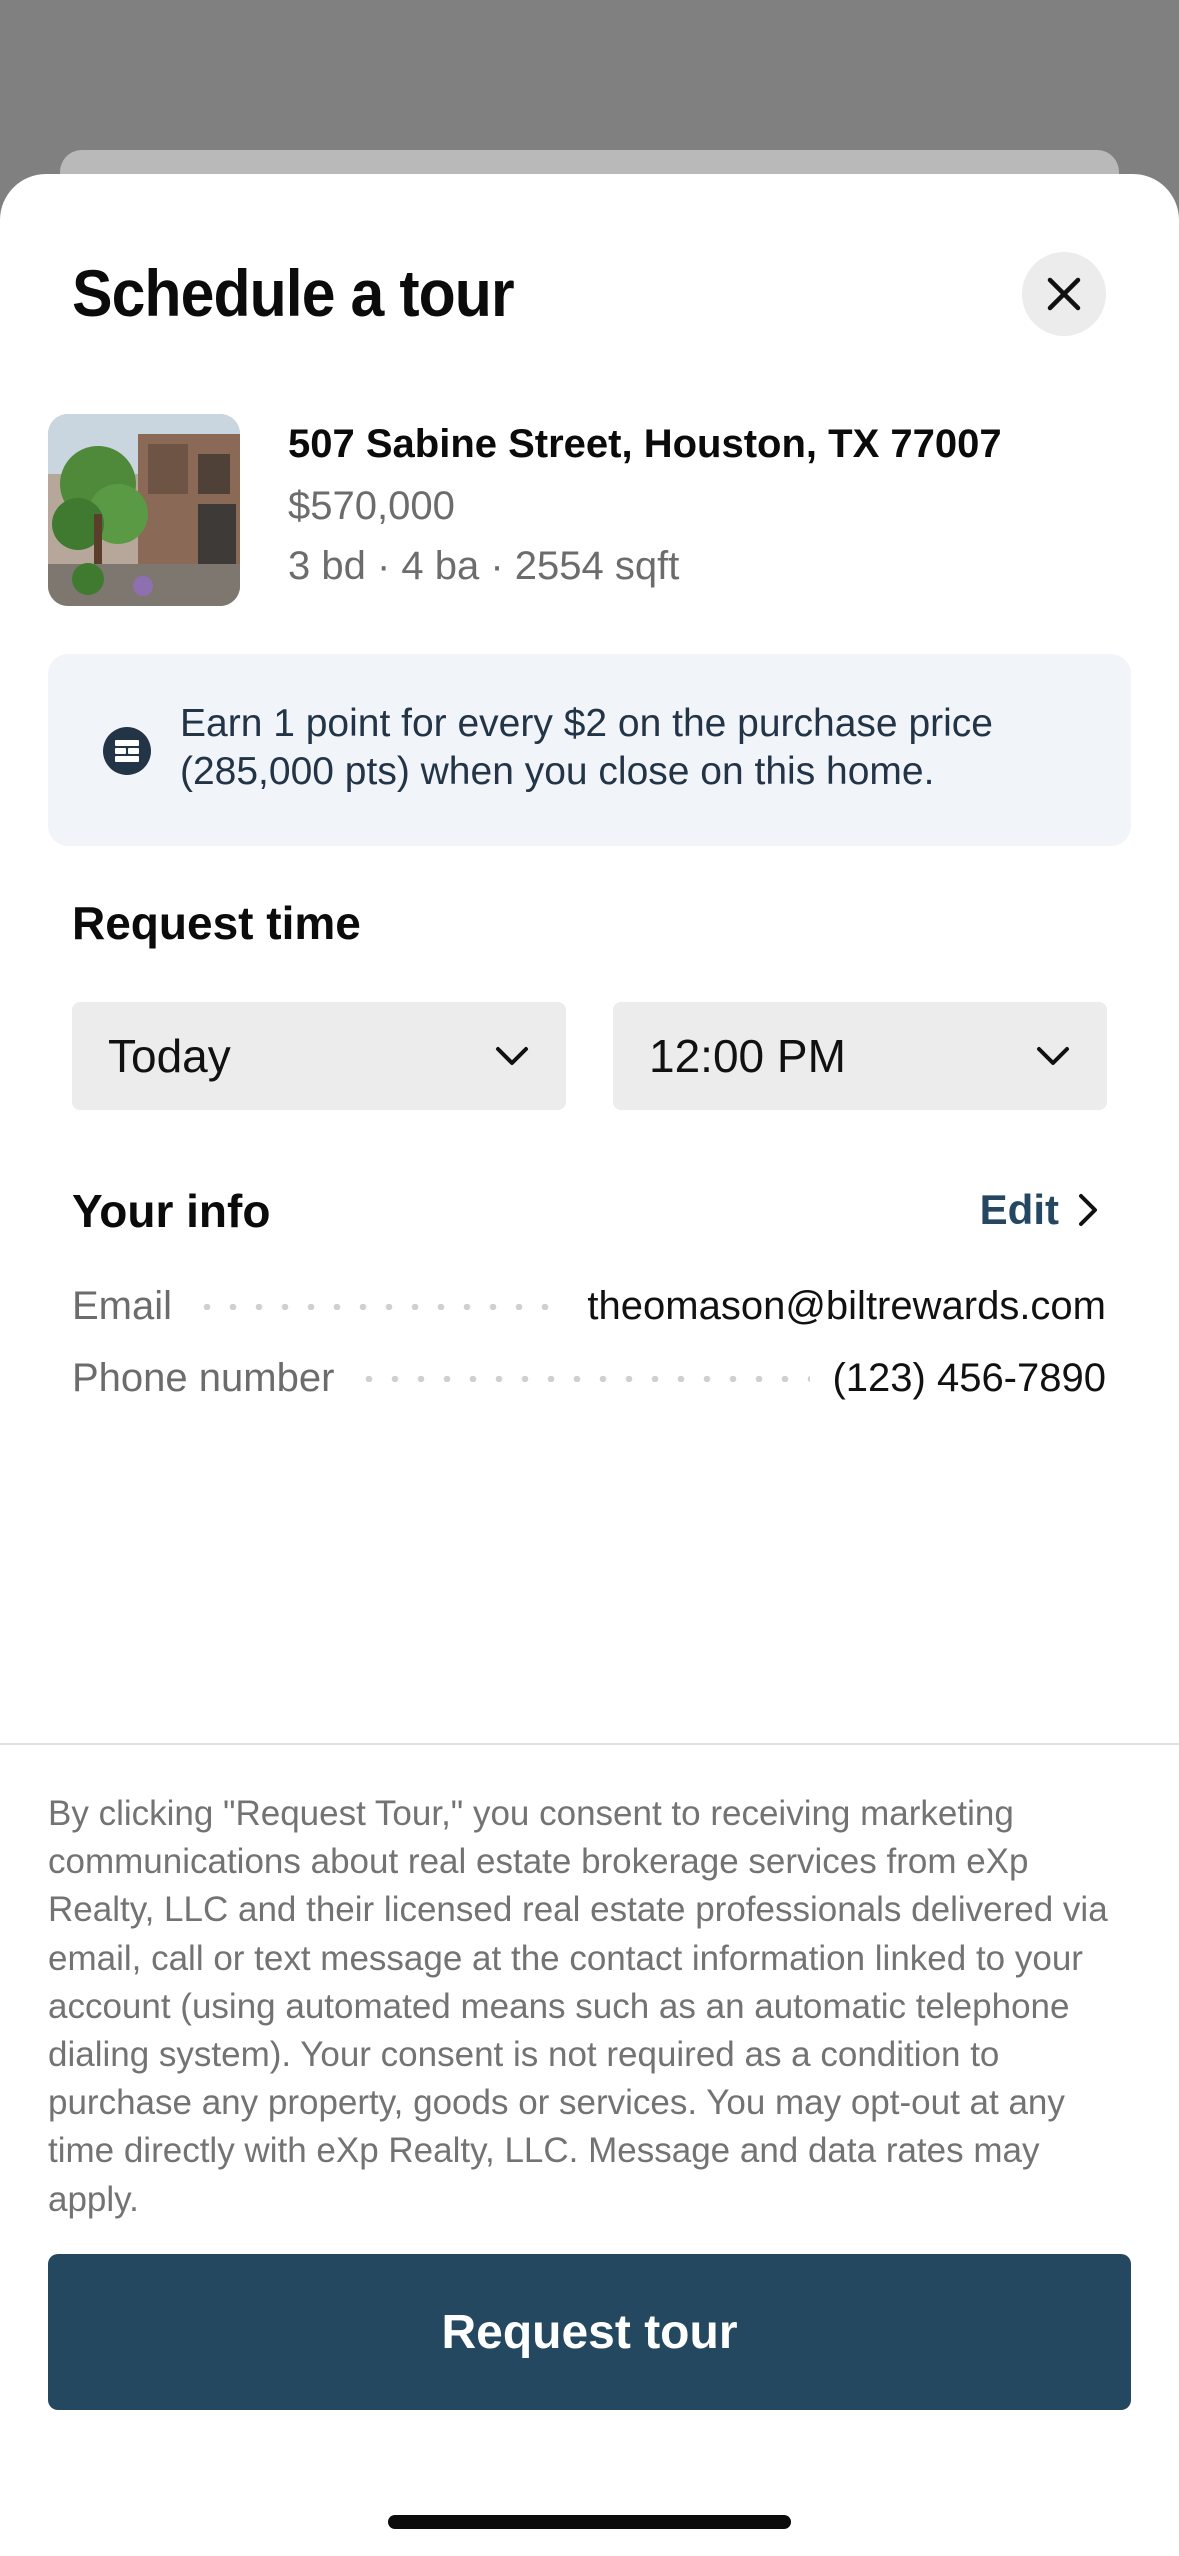 The height and width of the screenshot is (2556, 1179). Describe the element at coordinates (122, 1306) in the screenshot. I see `email-key: Email` at that location.